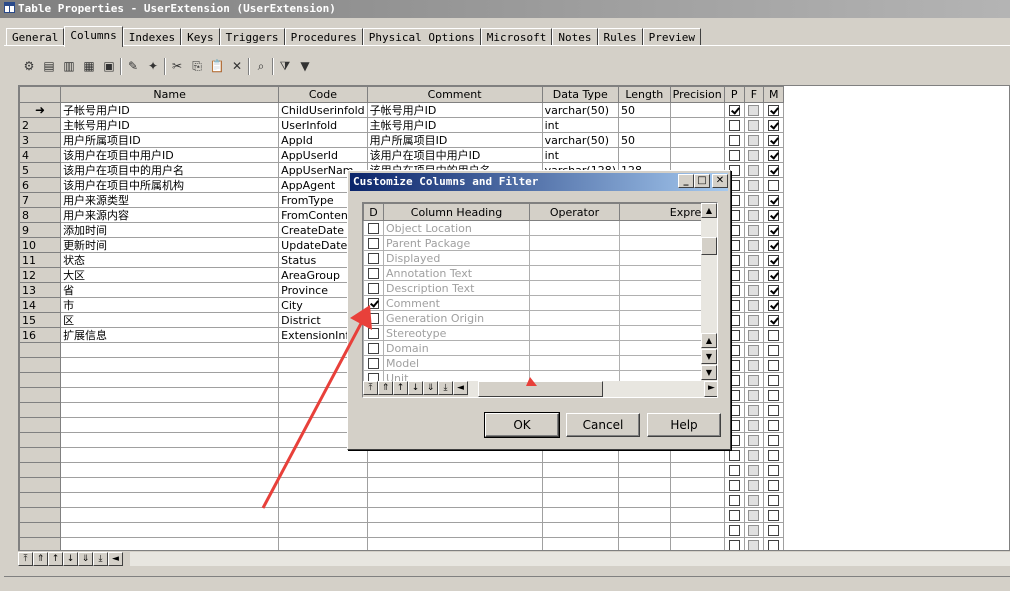 The image size is (1010, 591). Describe the element at coordinates (522, 425) in the screenshot. I see `ok-button: OK` at that location.